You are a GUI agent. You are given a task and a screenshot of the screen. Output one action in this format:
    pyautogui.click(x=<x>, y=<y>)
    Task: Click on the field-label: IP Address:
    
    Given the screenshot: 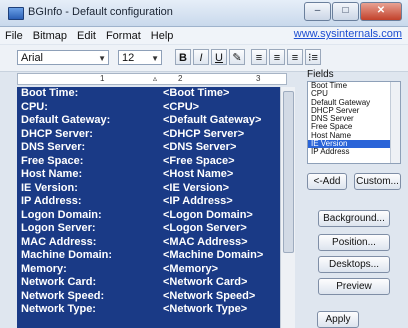 What is the action you would take?
    pyautogui.click(x=51, y=201)
    